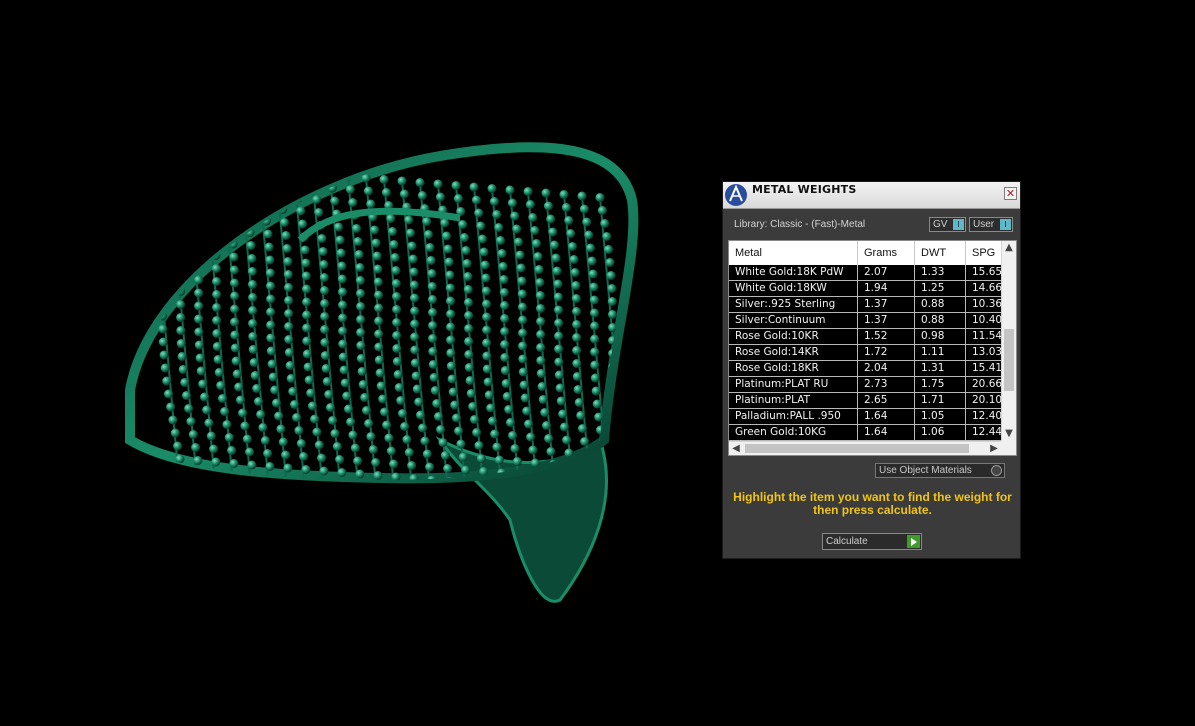 Image resolution: width=1195 pixels, height=726 pixels. Describe the element at coordinates (871, 195) in the screenshot. I see `panel-titlebar: METAL WEIGHTS ✕` at that location.